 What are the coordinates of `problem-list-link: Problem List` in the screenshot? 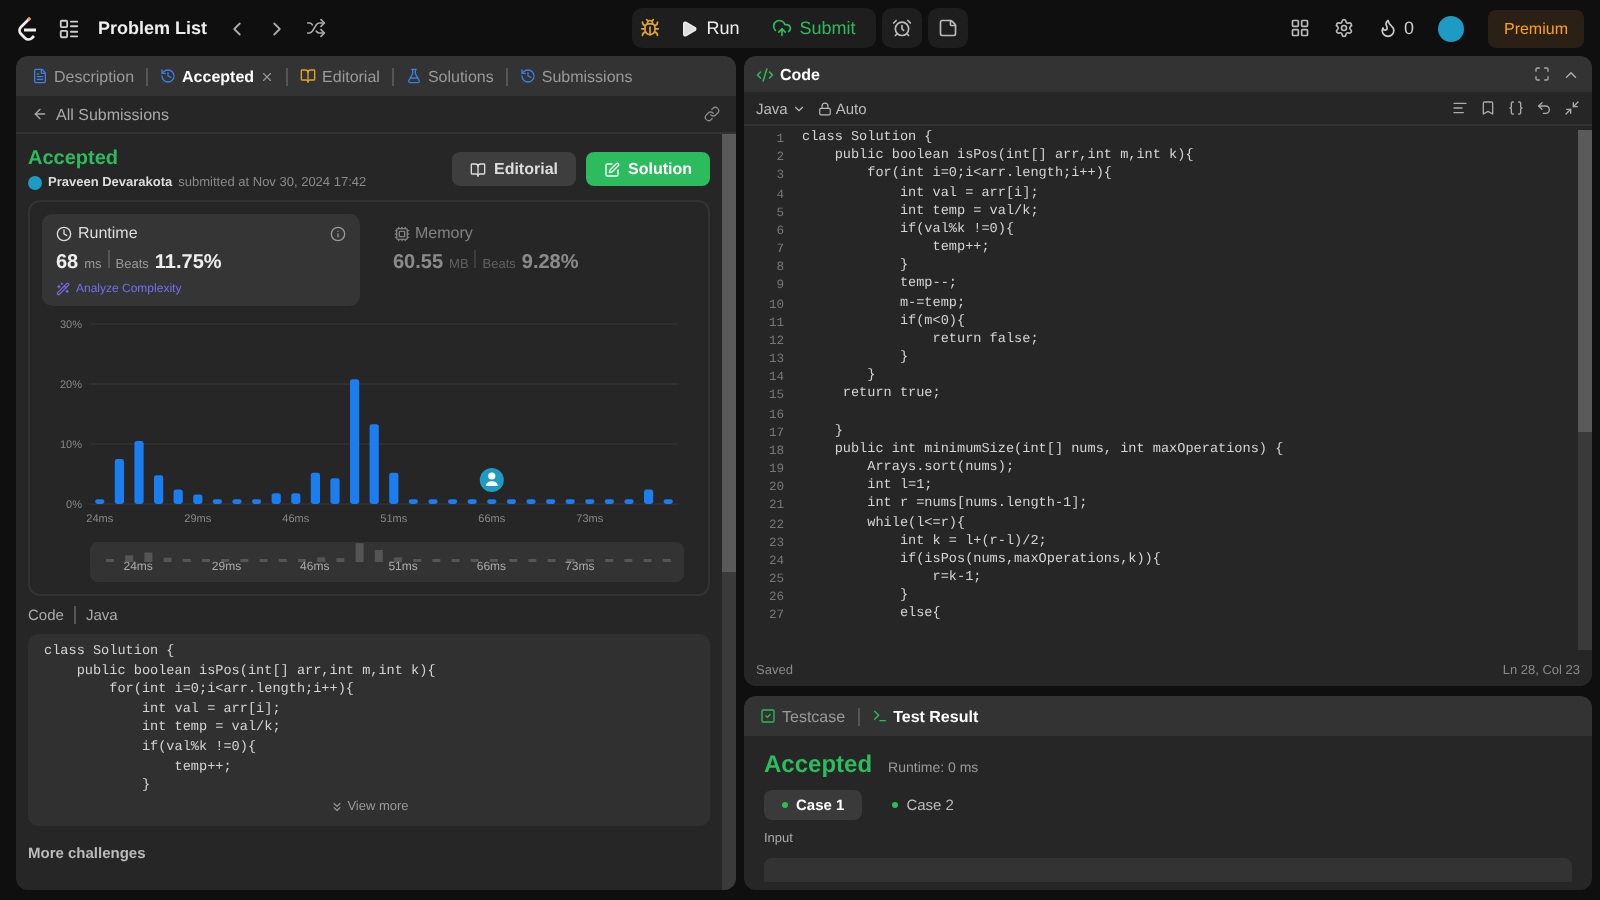 It's located at (153, 28).